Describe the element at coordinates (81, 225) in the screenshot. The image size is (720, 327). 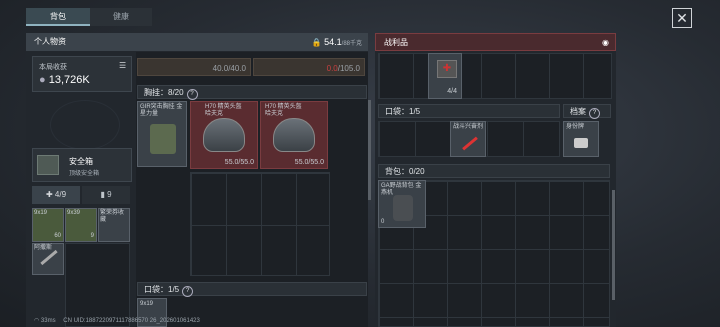
I see `ammo-item-9x39: 9x39 9` at that location.